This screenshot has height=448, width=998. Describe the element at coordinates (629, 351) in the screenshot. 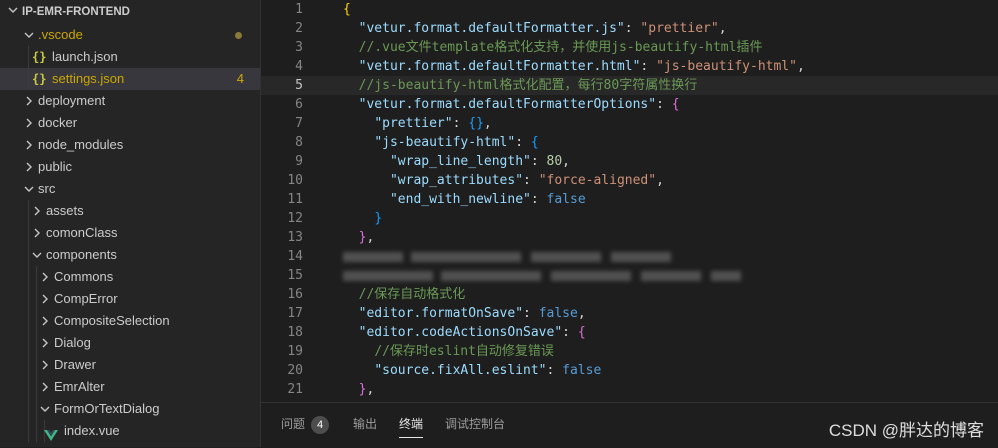

I see `code-line: 19 //保存时eslint自动修复错误` at that location.